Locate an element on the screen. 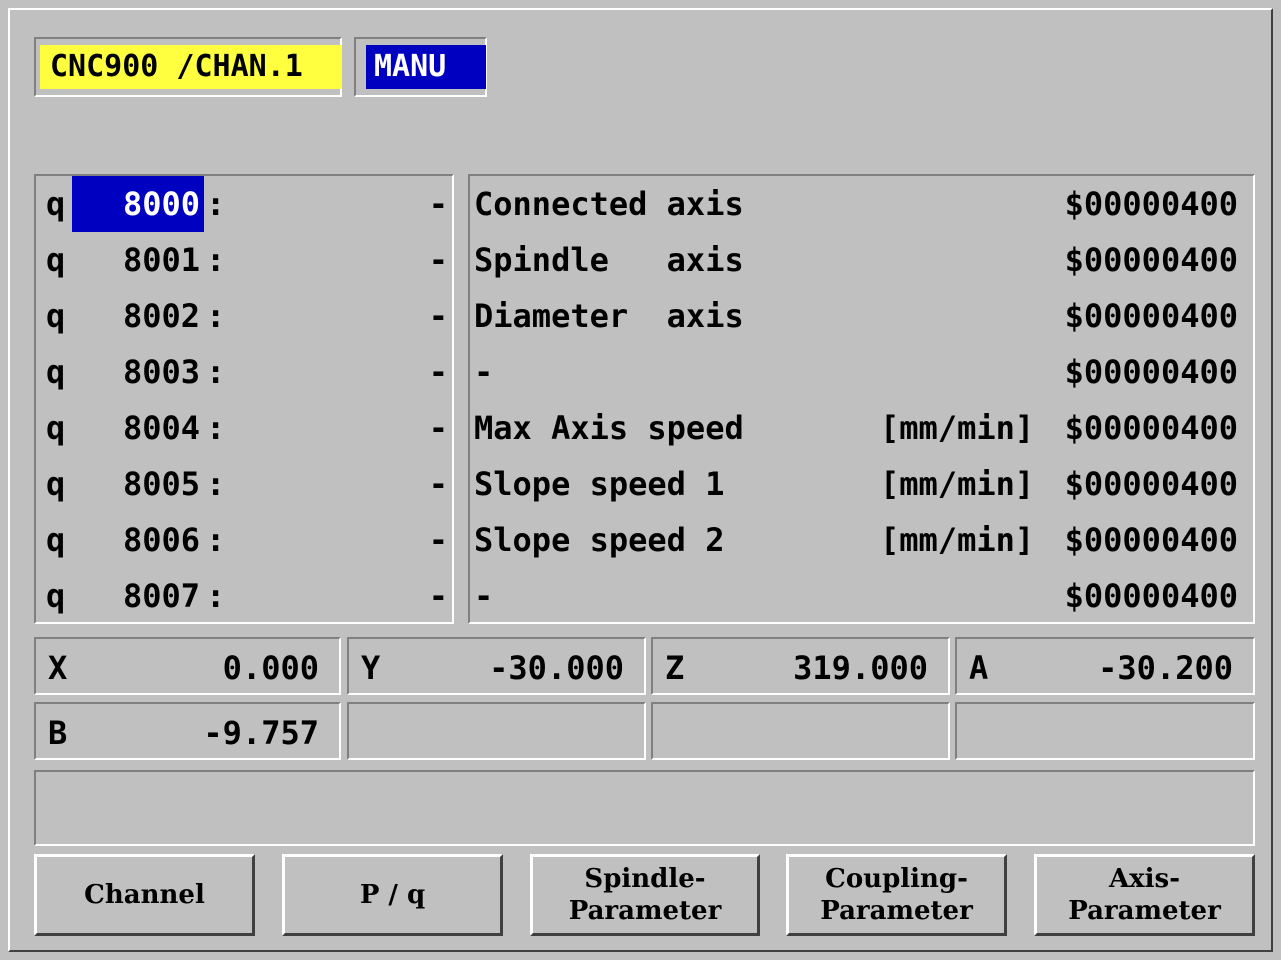 Image resolution: width=1281 pixels, height=960 pixels. axis-name: Y is located at coordinates (371, 668).